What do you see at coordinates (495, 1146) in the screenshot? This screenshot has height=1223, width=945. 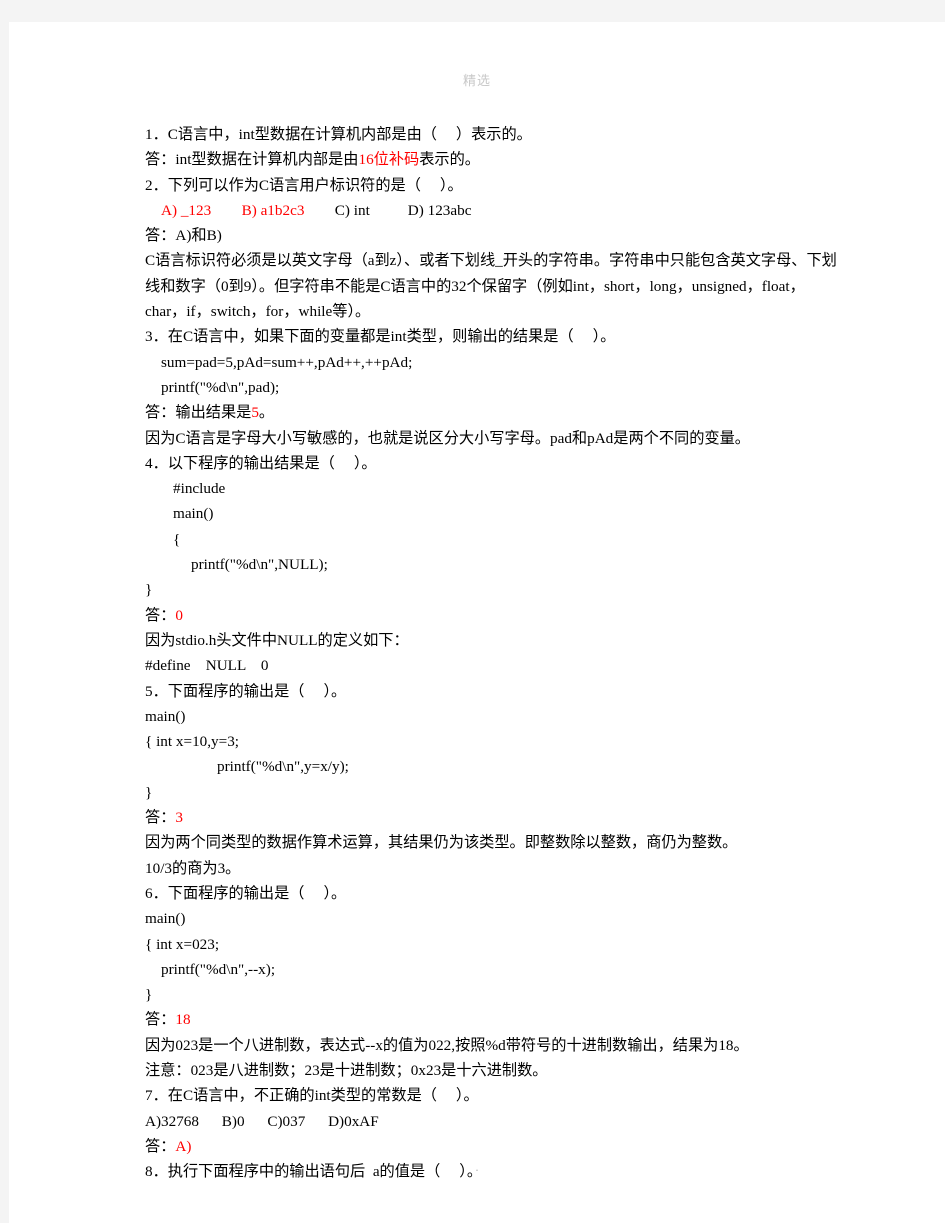 I see `q7-answer: 答：A)` at bounding box center [495, 1146].